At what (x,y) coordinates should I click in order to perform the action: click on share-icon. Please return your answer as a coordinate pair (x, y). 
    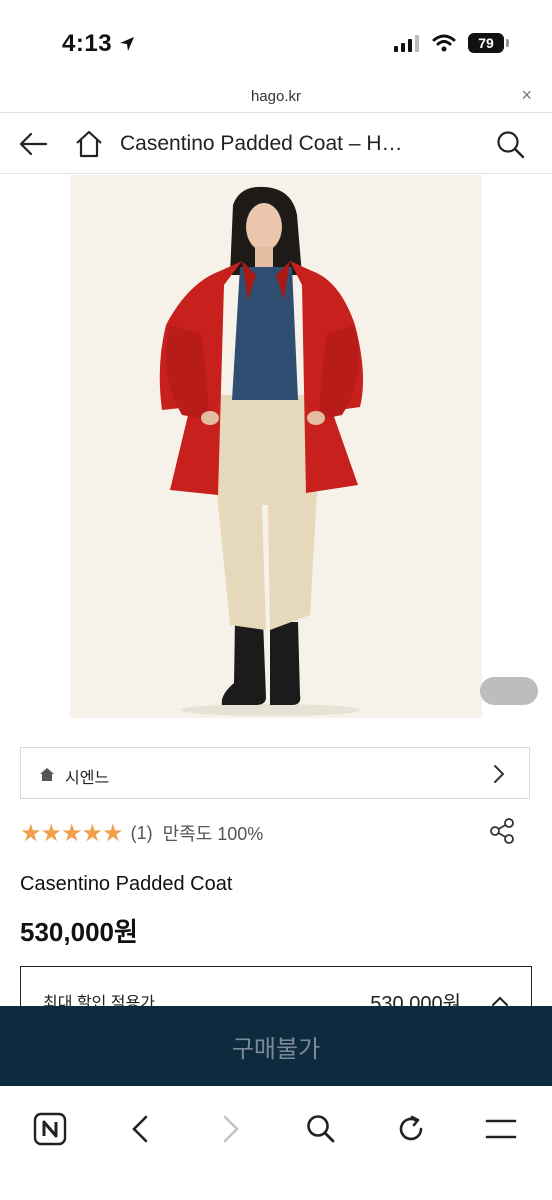
    Looking at the image, I should click on (502, 831).